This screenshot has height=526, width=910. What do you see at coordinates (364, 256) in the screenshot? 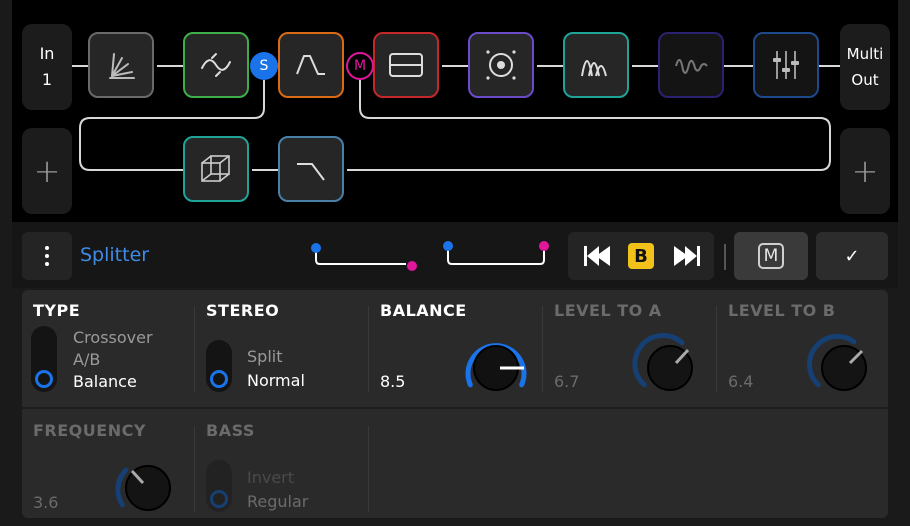
I see `split-mode-icon` at bounding box center [364, 256].